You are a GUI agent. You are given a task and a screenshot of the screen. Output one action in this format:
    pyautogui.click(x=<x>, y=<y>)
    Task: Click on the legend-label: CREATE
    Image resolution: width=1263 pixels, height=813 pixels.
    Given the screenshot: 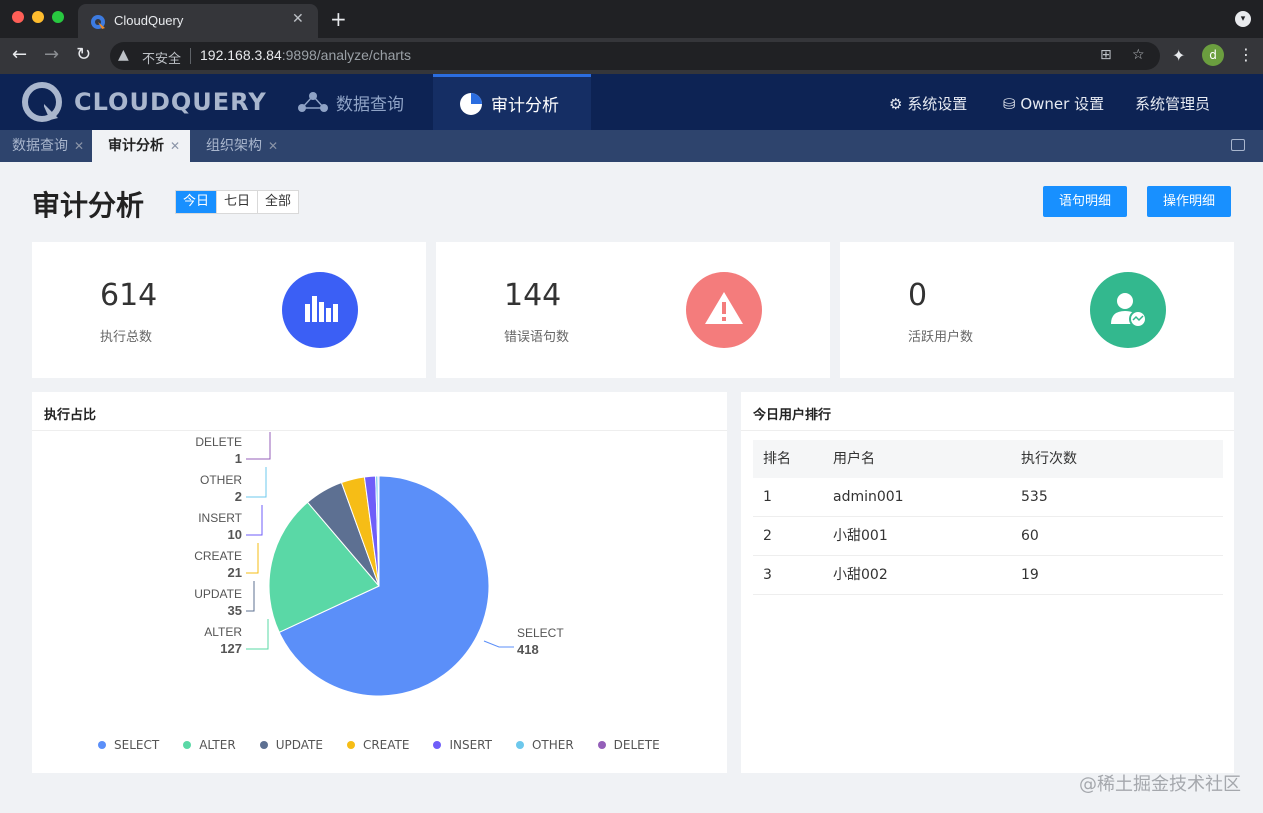 What is the action you would take?
    pyautogui.click(x=386, y=745)
    